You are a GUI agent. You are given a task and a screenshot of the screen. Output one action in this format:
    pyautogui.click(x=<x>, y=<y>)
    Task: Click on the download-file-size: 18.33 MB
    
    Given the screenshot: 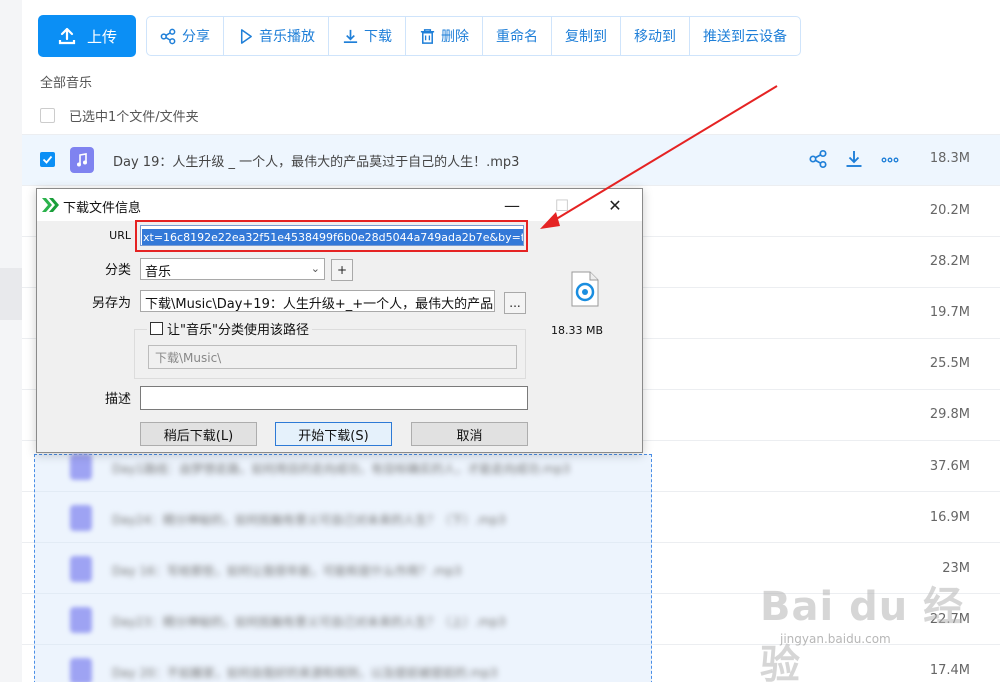 What is the action you would take?
    pyautogui.click(x=577, y=330)
    